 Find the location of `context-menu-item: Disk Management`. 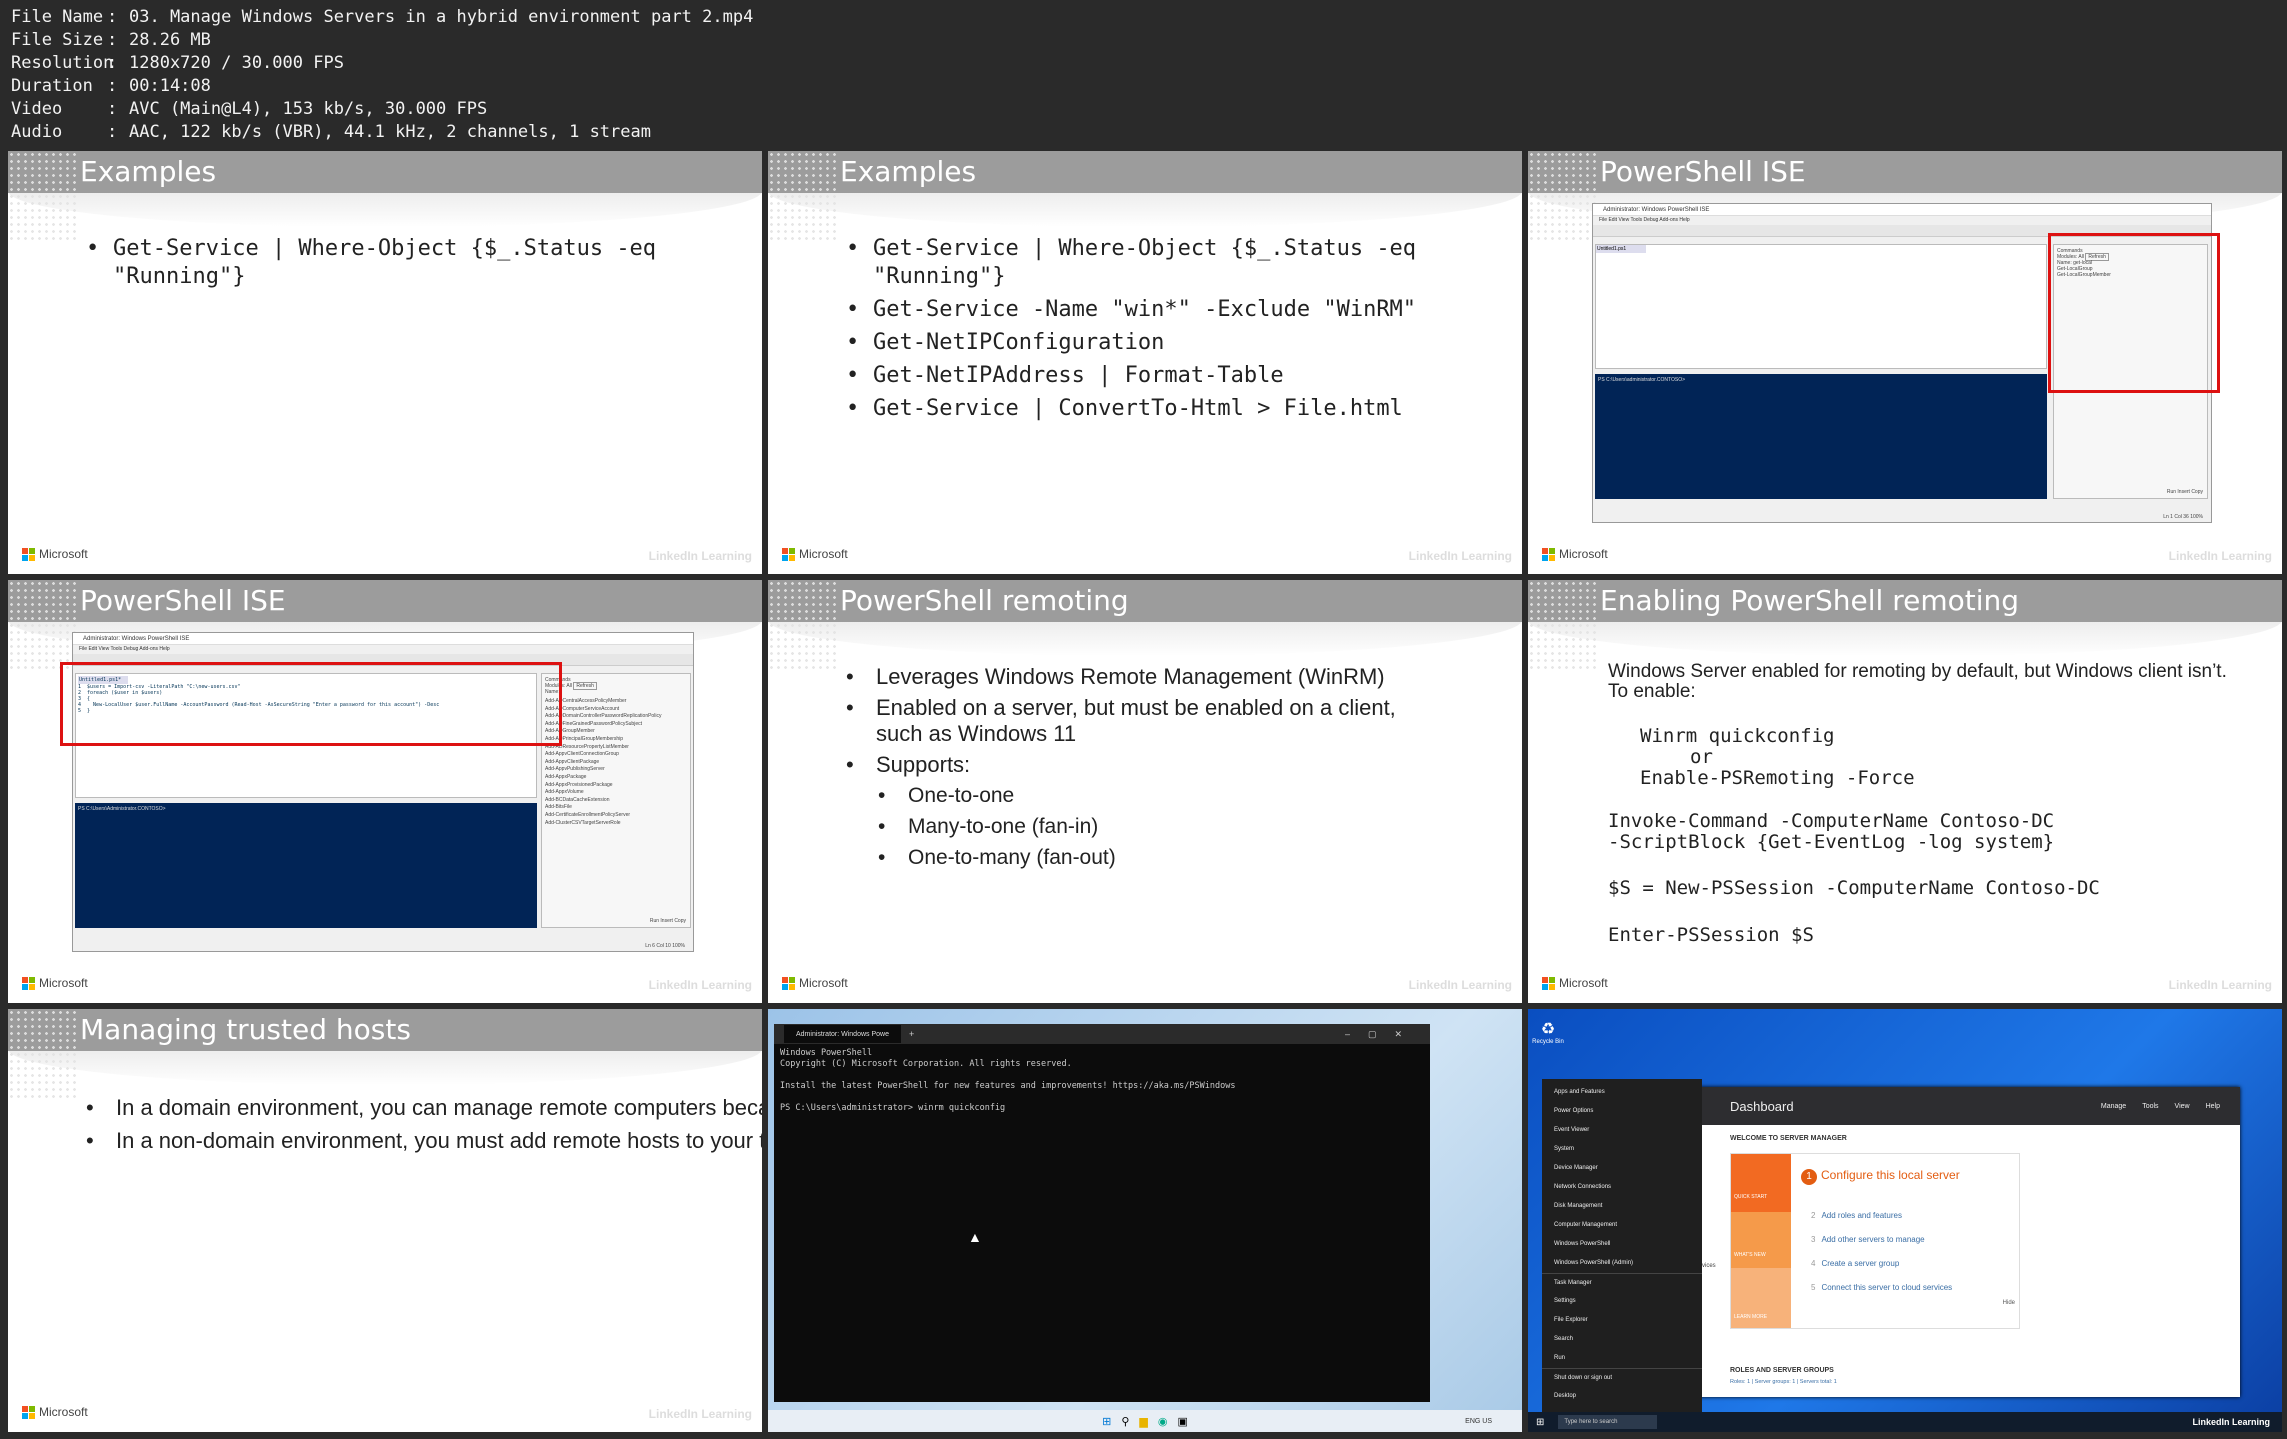

context-menu-item: Disk Management is located at coordinates (1622, 1206).